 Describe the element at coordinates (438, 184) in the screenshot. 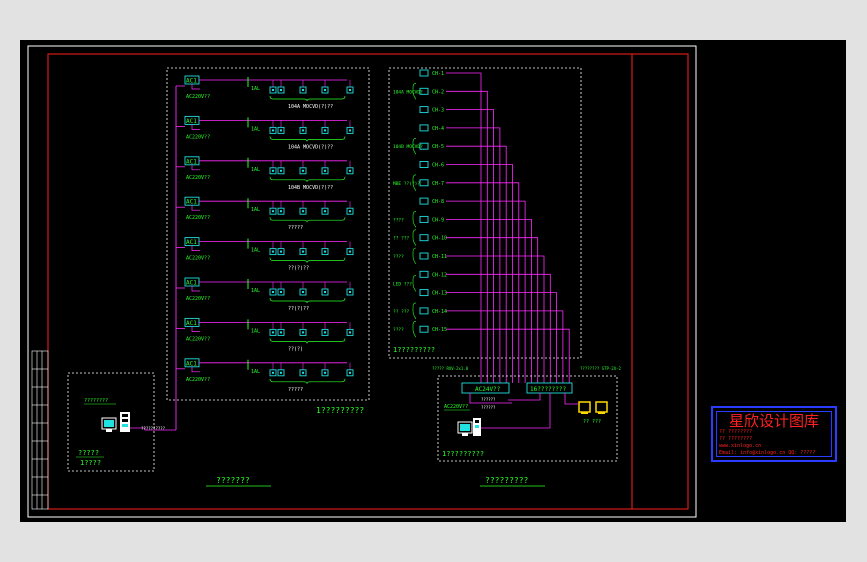

I see `channel-label: CH-7` at that location.